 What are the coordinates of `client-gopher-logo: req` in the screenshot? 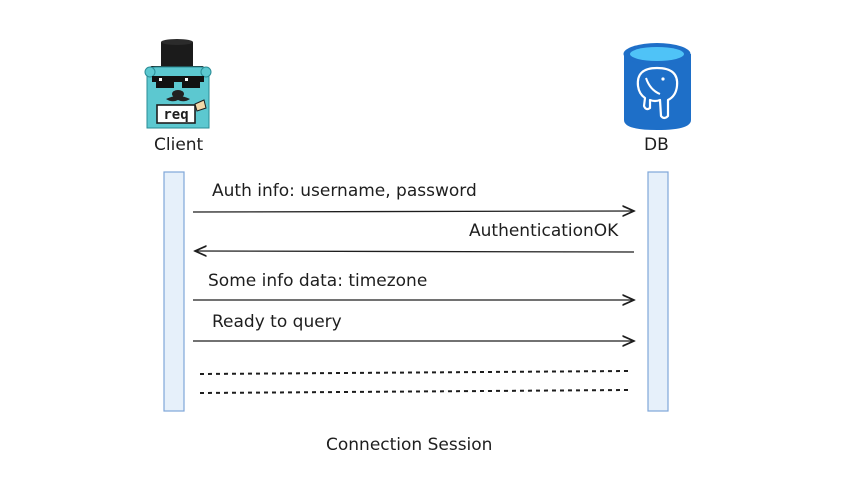 It's located at (178, 84).